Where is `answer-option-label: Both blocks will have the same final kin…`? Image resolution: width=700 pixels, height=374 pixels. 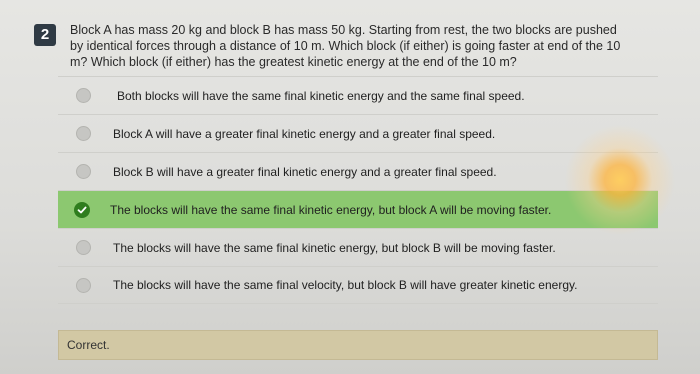
answer-option-label: Both blocks will have the same final kin… is located at coordinates (321, 95).